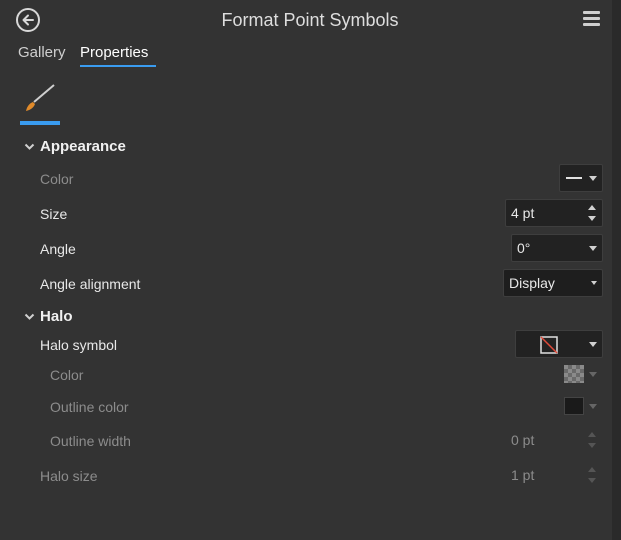 The height and width of the screenshot is (540, 621). I want to click on angle-alignment-label: Angle alignment, so click(90, 284).